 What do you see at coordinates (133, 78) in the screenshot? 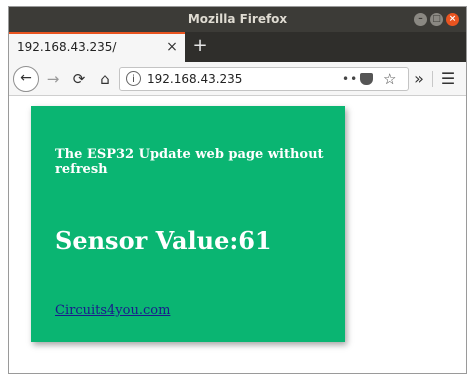
I see `site-info-icon: i` at bounding box center [133, 78].